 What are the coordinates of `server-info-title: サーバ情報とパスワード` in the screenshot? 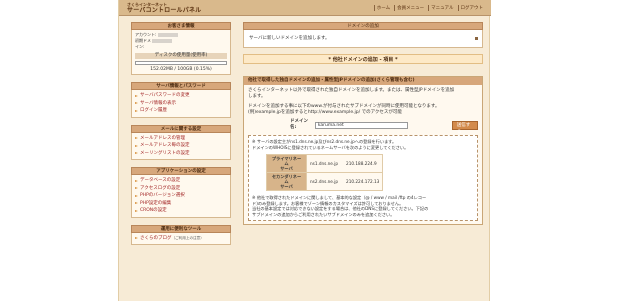 It's located at (181, 86).